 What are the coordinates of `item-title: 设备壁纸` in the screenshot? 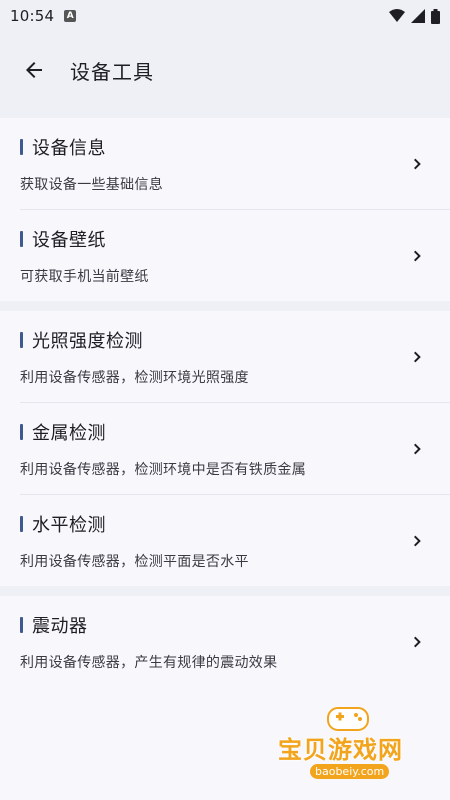 It's located at (69, 240).